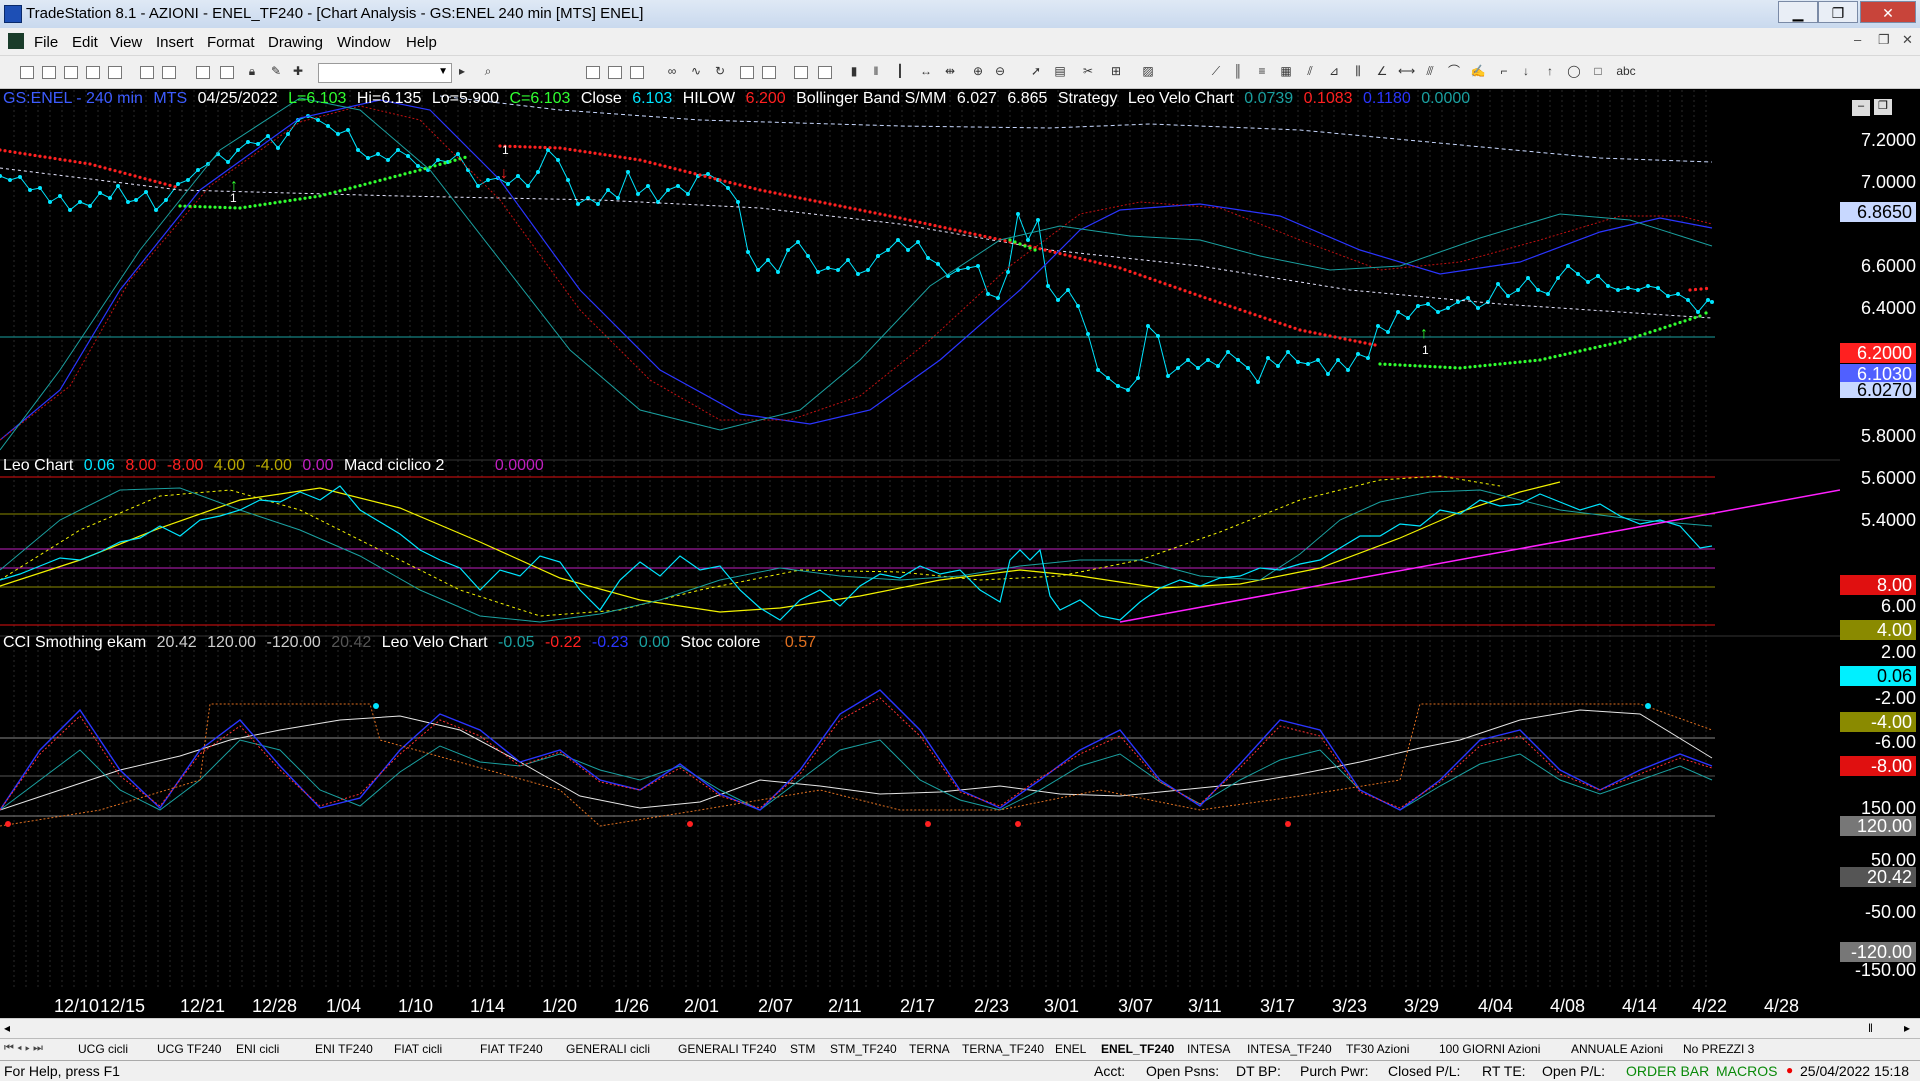 The image size is (1920, 1081). I want to click on chevron-down-icon: ▼, so click(443, 71).